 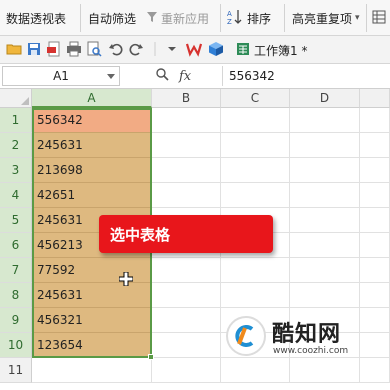 I want to click on cell-b11, so click(x=186, y=370).